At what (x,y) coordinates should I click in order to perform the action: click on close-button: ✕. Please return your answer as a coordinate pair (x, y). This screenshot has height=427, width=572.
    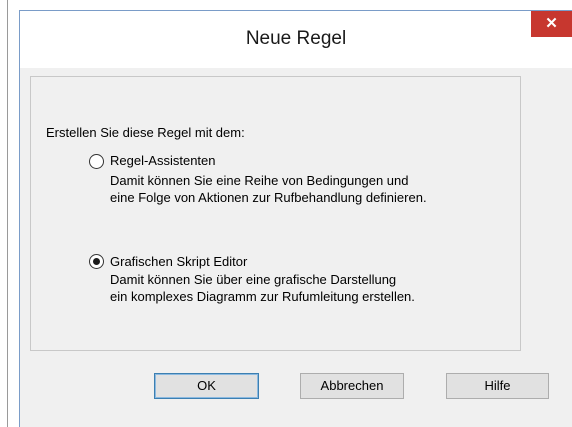
    Looking at the image, I should click on (551, 24).